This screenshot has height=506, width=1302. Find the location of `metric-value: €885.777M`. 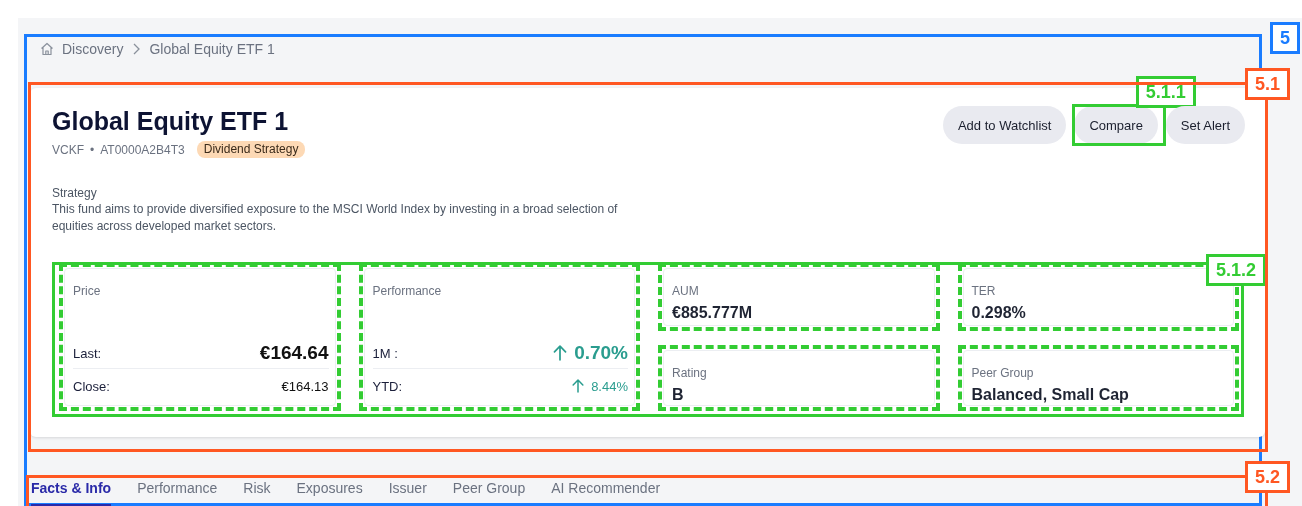

metric-value: €885.777M is located at coordinates (713, 313).